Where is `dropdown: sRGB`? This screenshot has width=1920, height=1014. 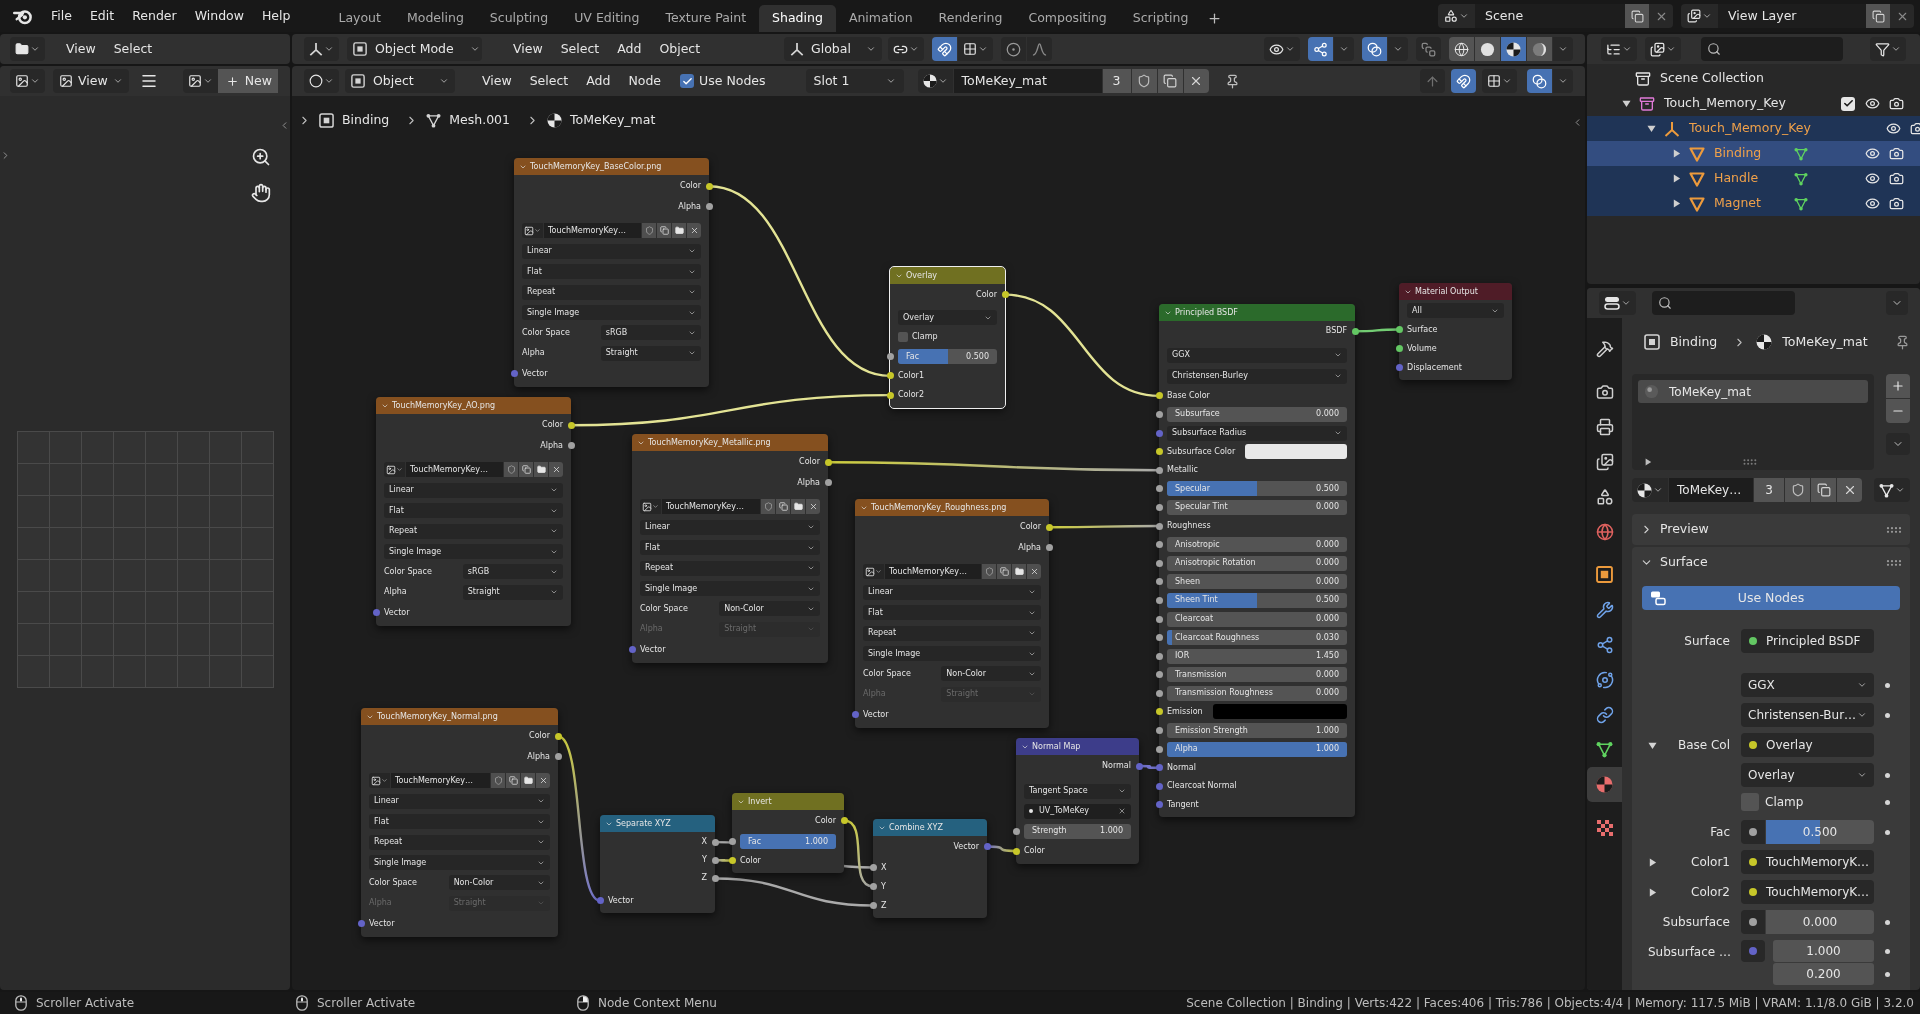
dropdown: sRGB is located at coordinates (512, 572).